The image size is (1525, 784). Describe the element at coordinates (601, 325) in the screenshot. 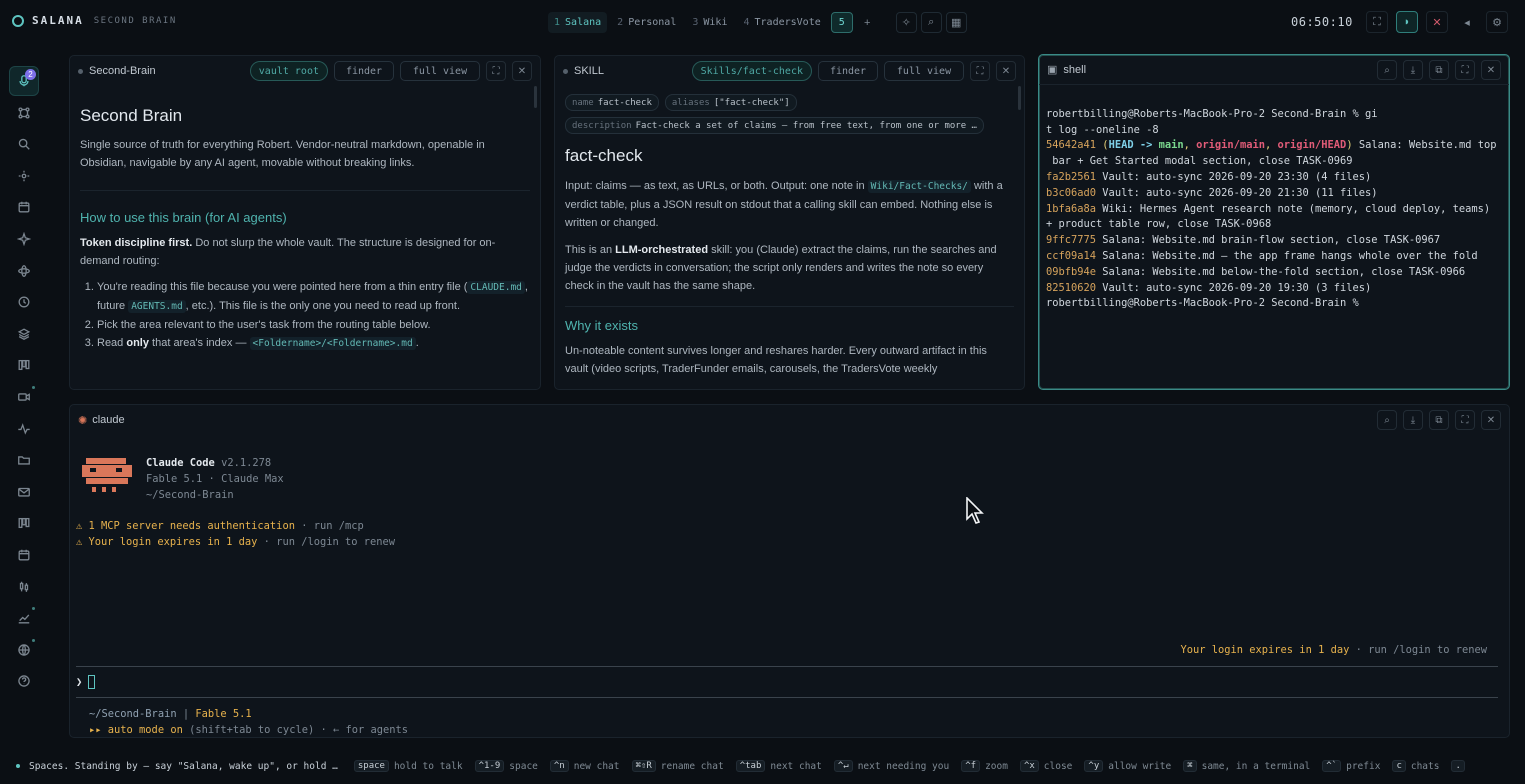

I see `doc-heading: Why it exists` at that location.